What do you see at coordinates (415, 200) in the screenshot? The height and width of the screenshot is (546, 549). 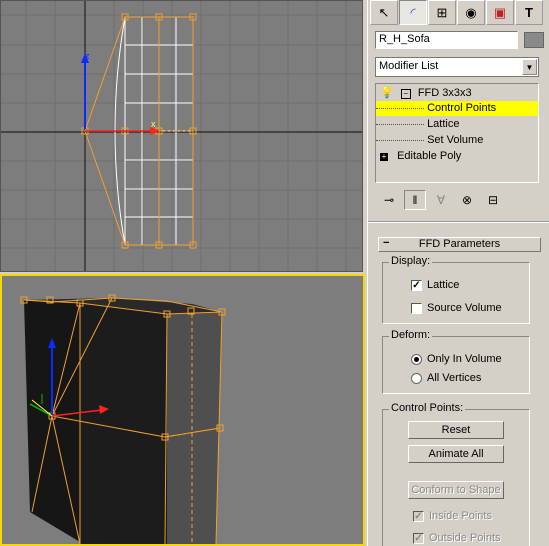 I see `show-end-result-icon: ‖` at bounding box center [415, 200].